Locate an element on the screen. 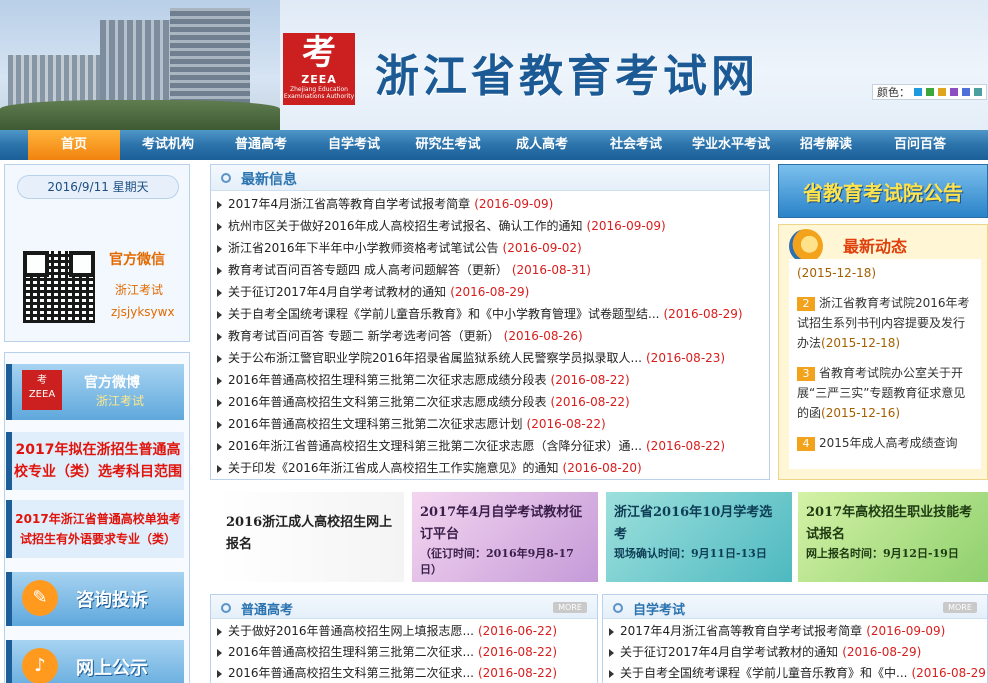  institute-notice-banner: 省教育考试院公告 is located at coordinates (883, 191).